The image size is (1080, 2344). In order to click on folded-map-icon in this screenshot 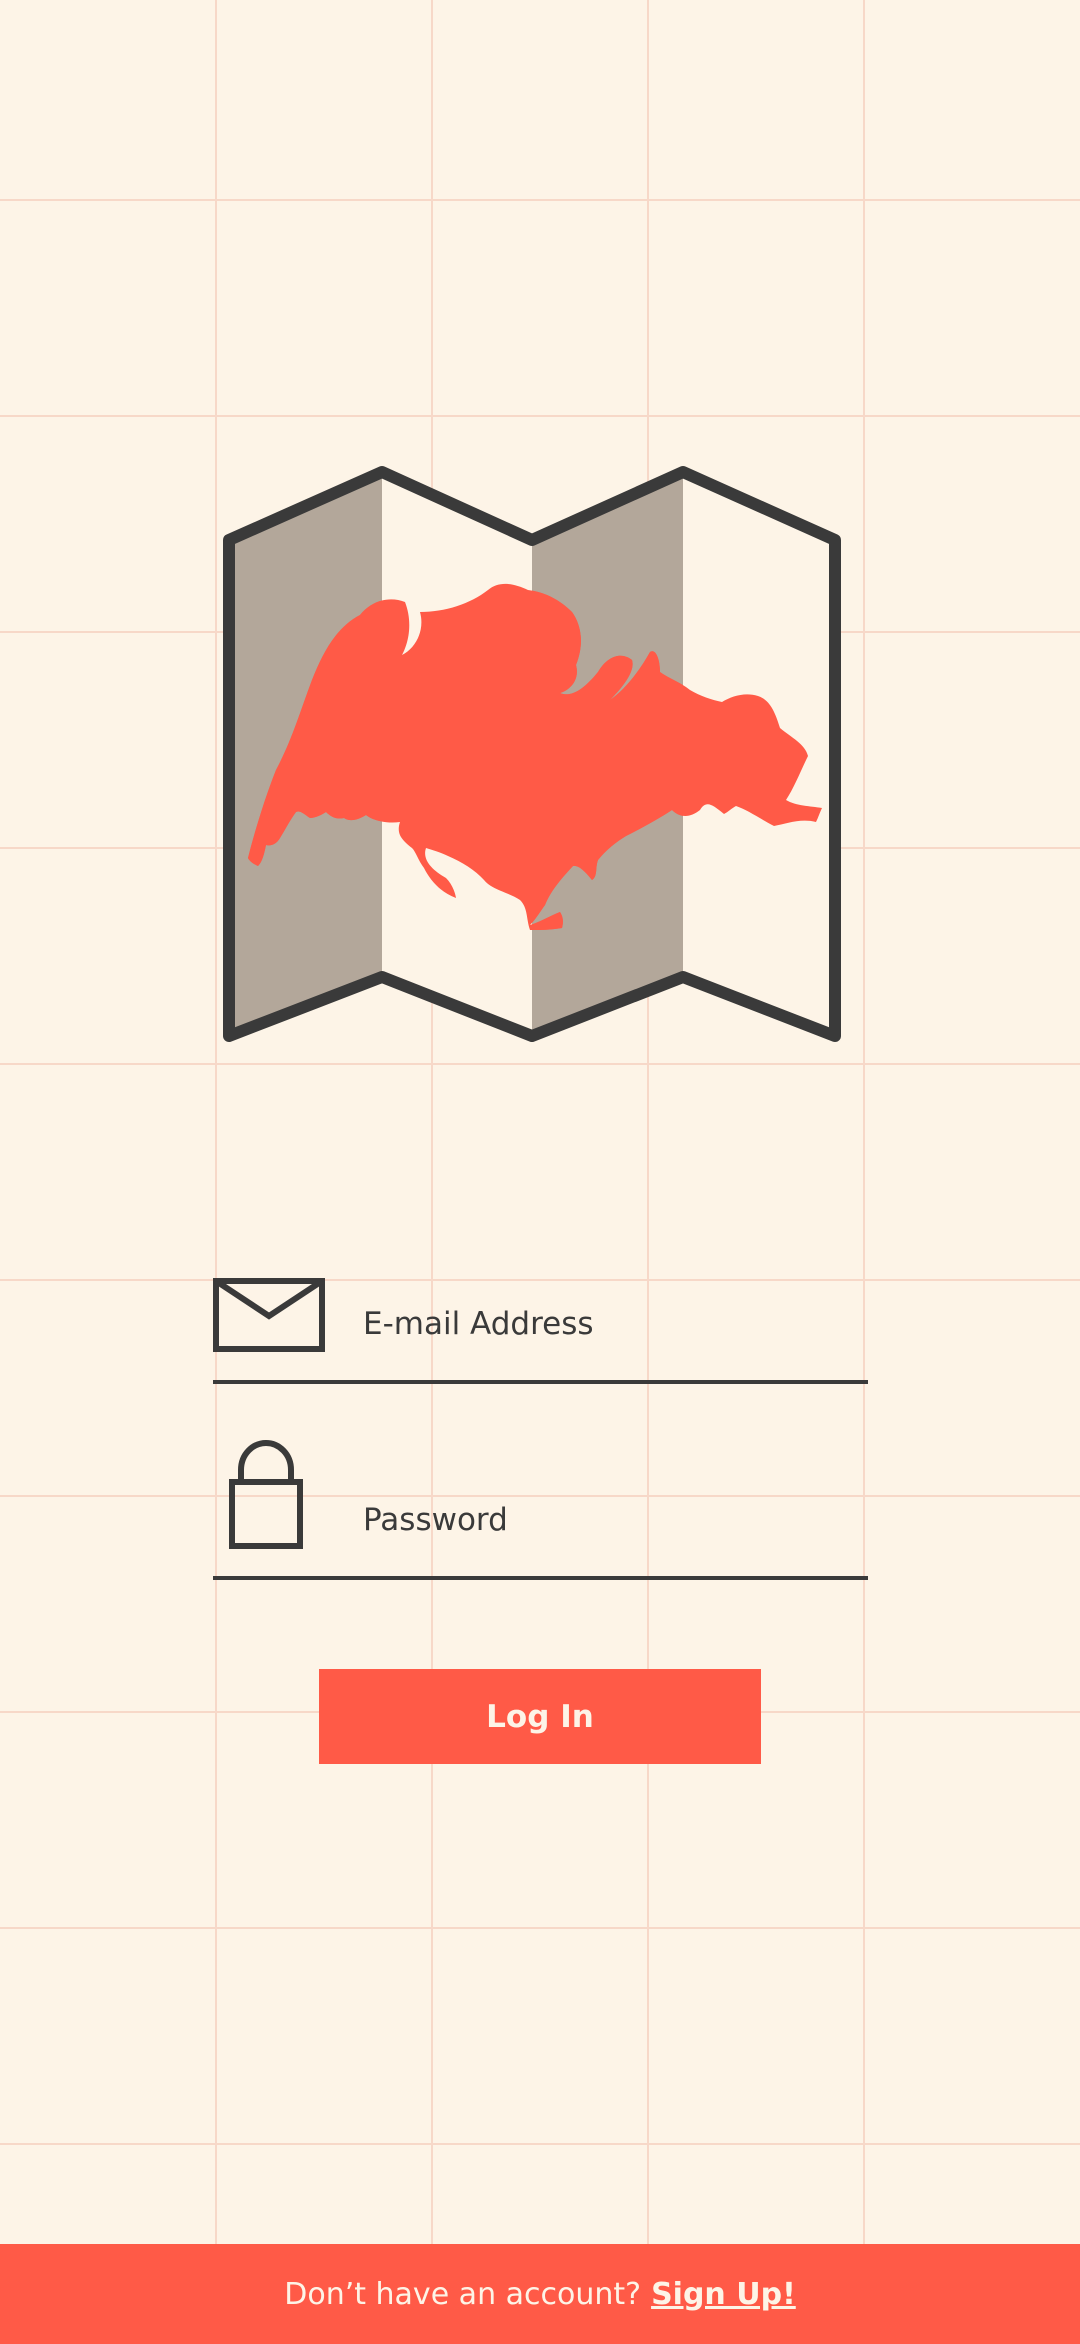, I will do `click(532, 754)`.